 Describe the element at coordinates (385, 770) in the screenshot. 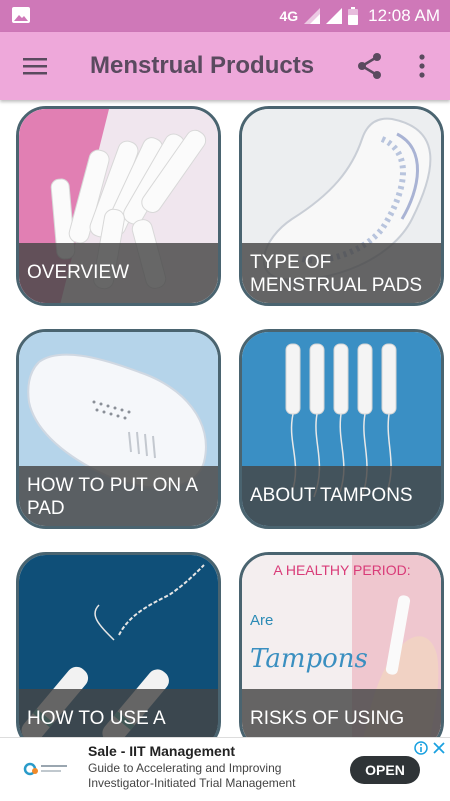

I see `ad-open-button: OPEN` at that location.